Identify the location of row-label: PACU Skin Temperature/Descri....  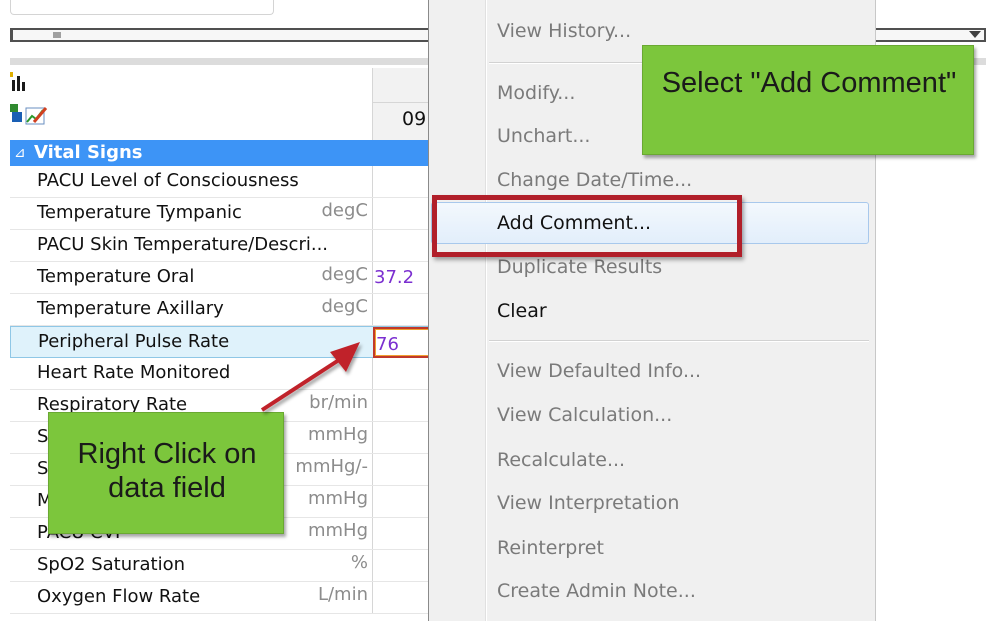
(183, 244).